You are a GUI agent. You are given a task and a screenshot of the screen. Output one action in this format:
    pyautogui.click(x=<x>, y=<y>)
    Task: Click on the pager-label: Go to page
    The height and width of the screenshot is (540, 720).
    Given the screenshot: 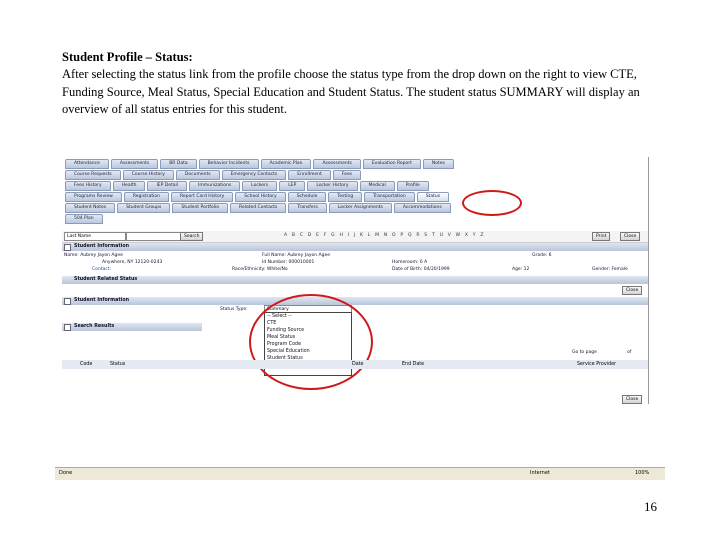 What is the action you would take?
    pyautogui.click(x=584, y=352)
    